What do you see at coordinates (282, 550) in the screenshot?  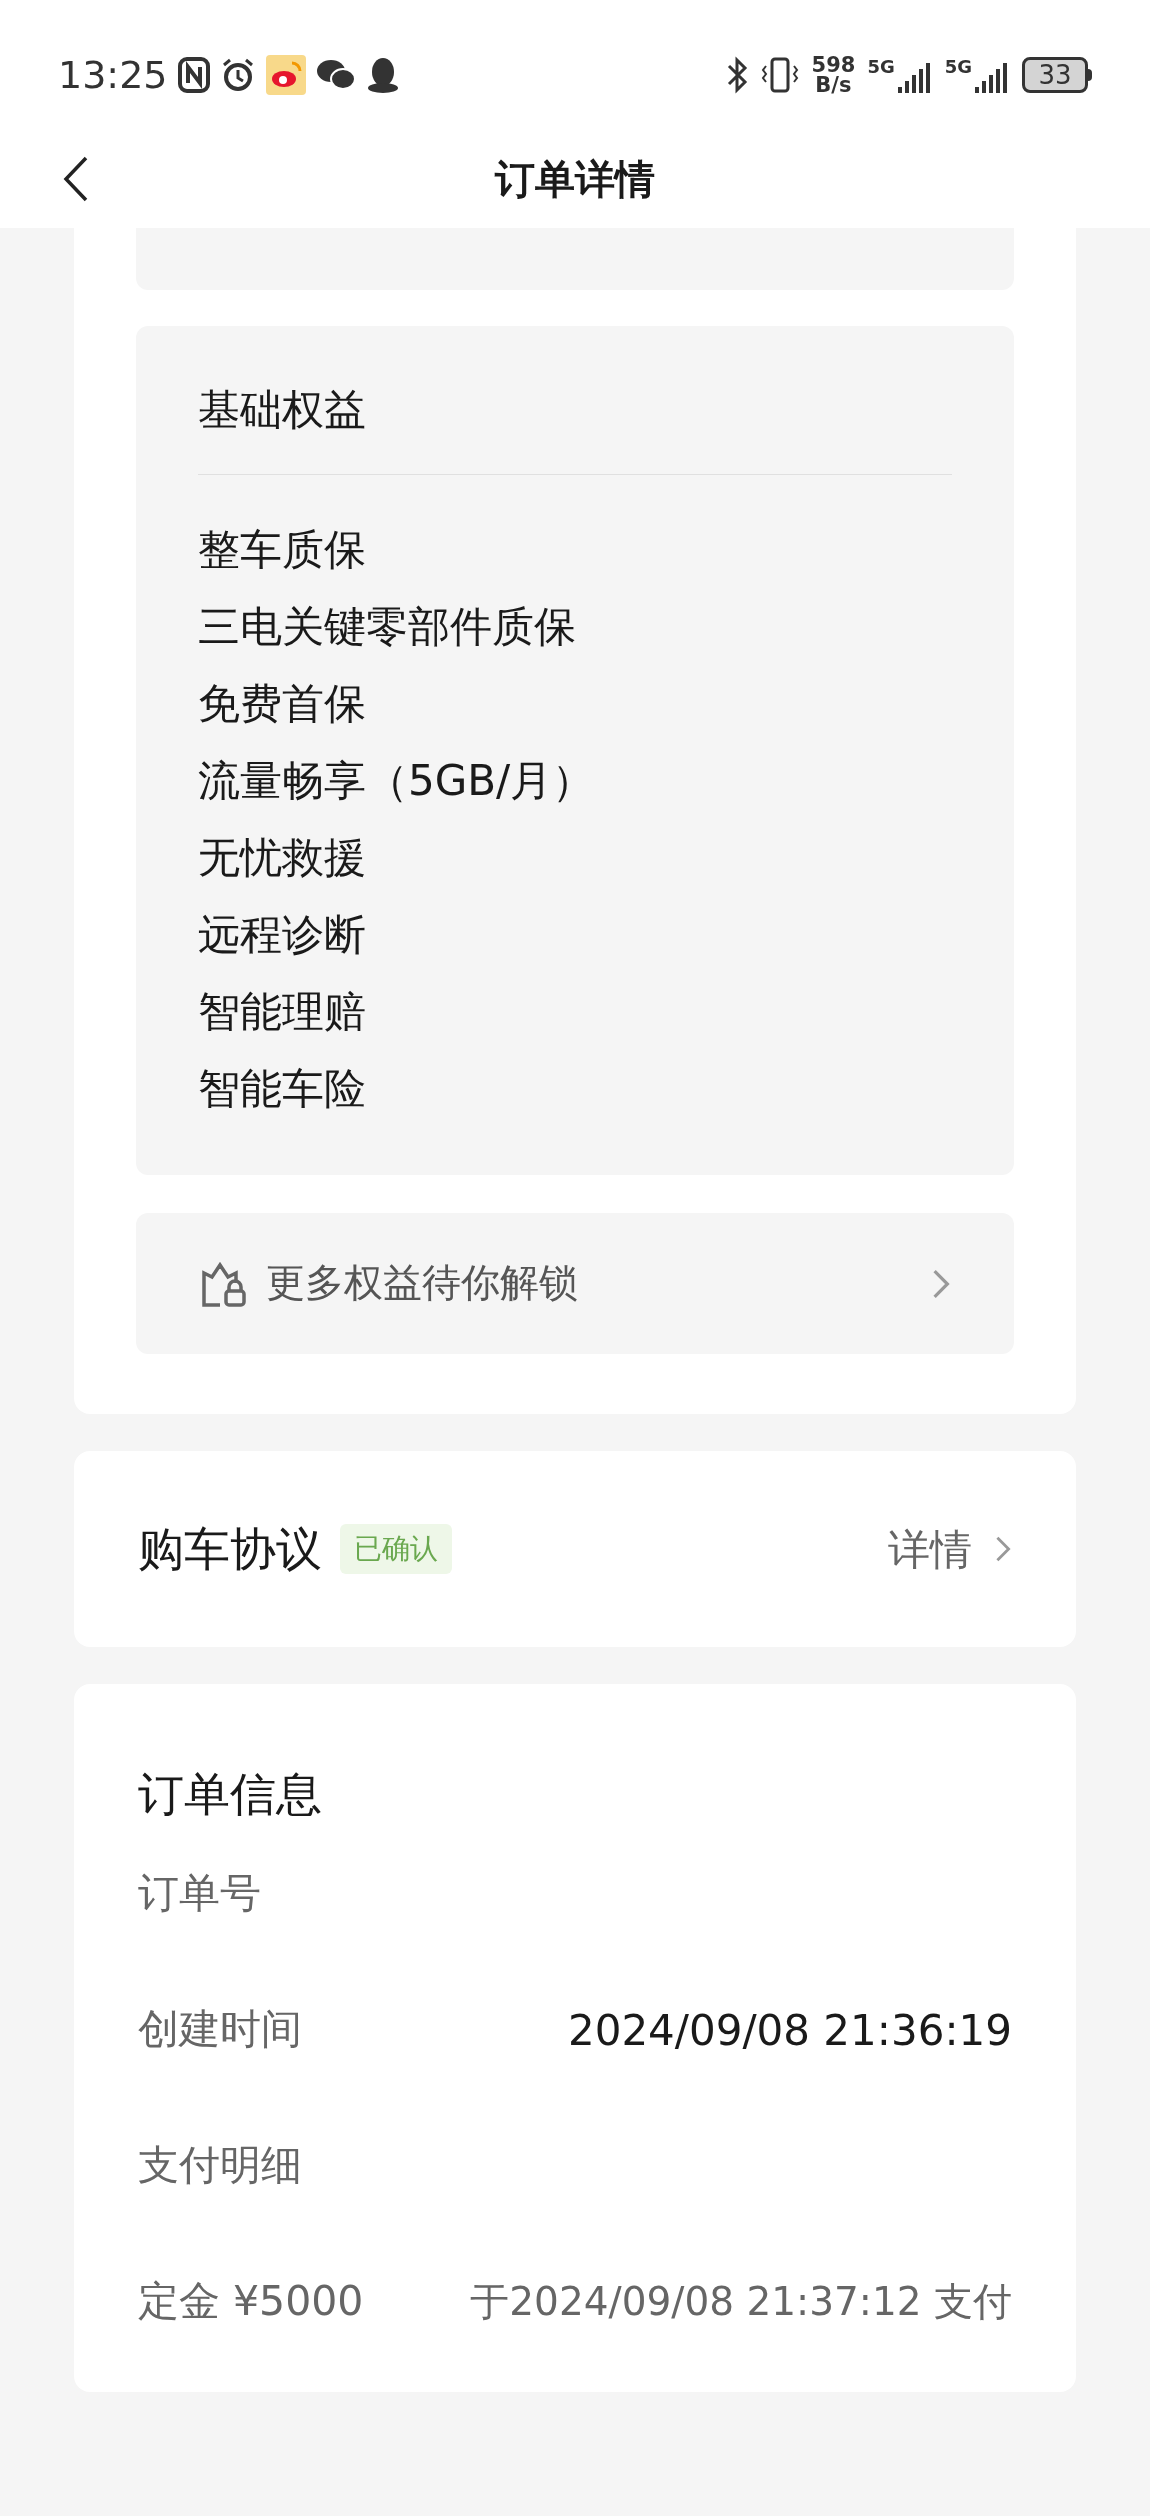 I see `benefit-item: 整车质保` at bounding box center [282, 550].